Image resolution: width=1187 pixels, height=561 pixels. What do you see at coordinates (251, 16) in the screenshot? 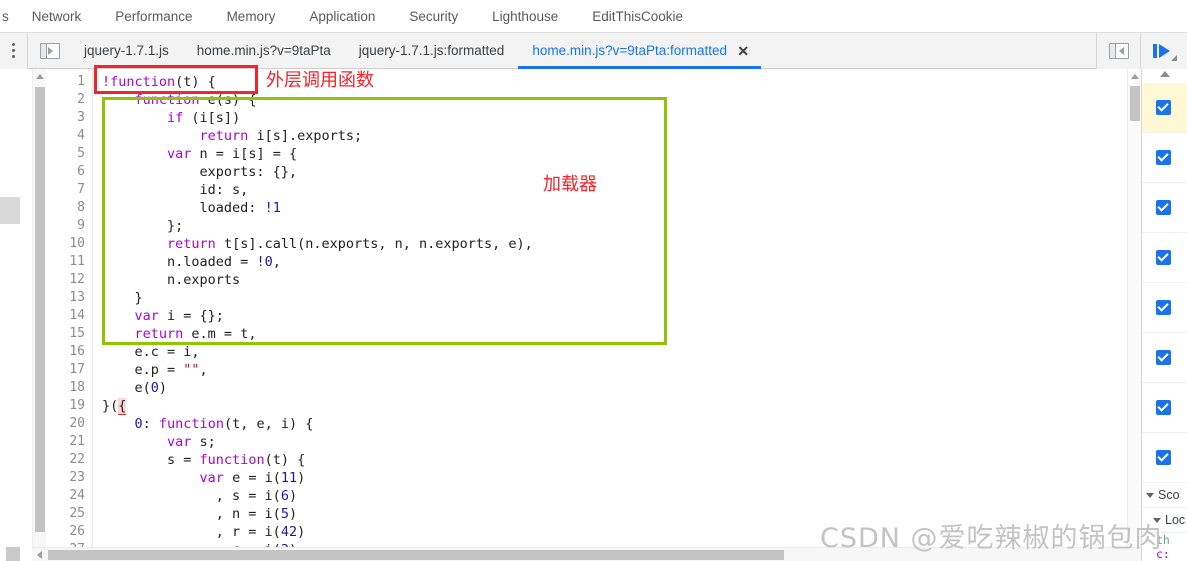
I see `panel-tab-memory: Memory` at bounding box center [251, 16].